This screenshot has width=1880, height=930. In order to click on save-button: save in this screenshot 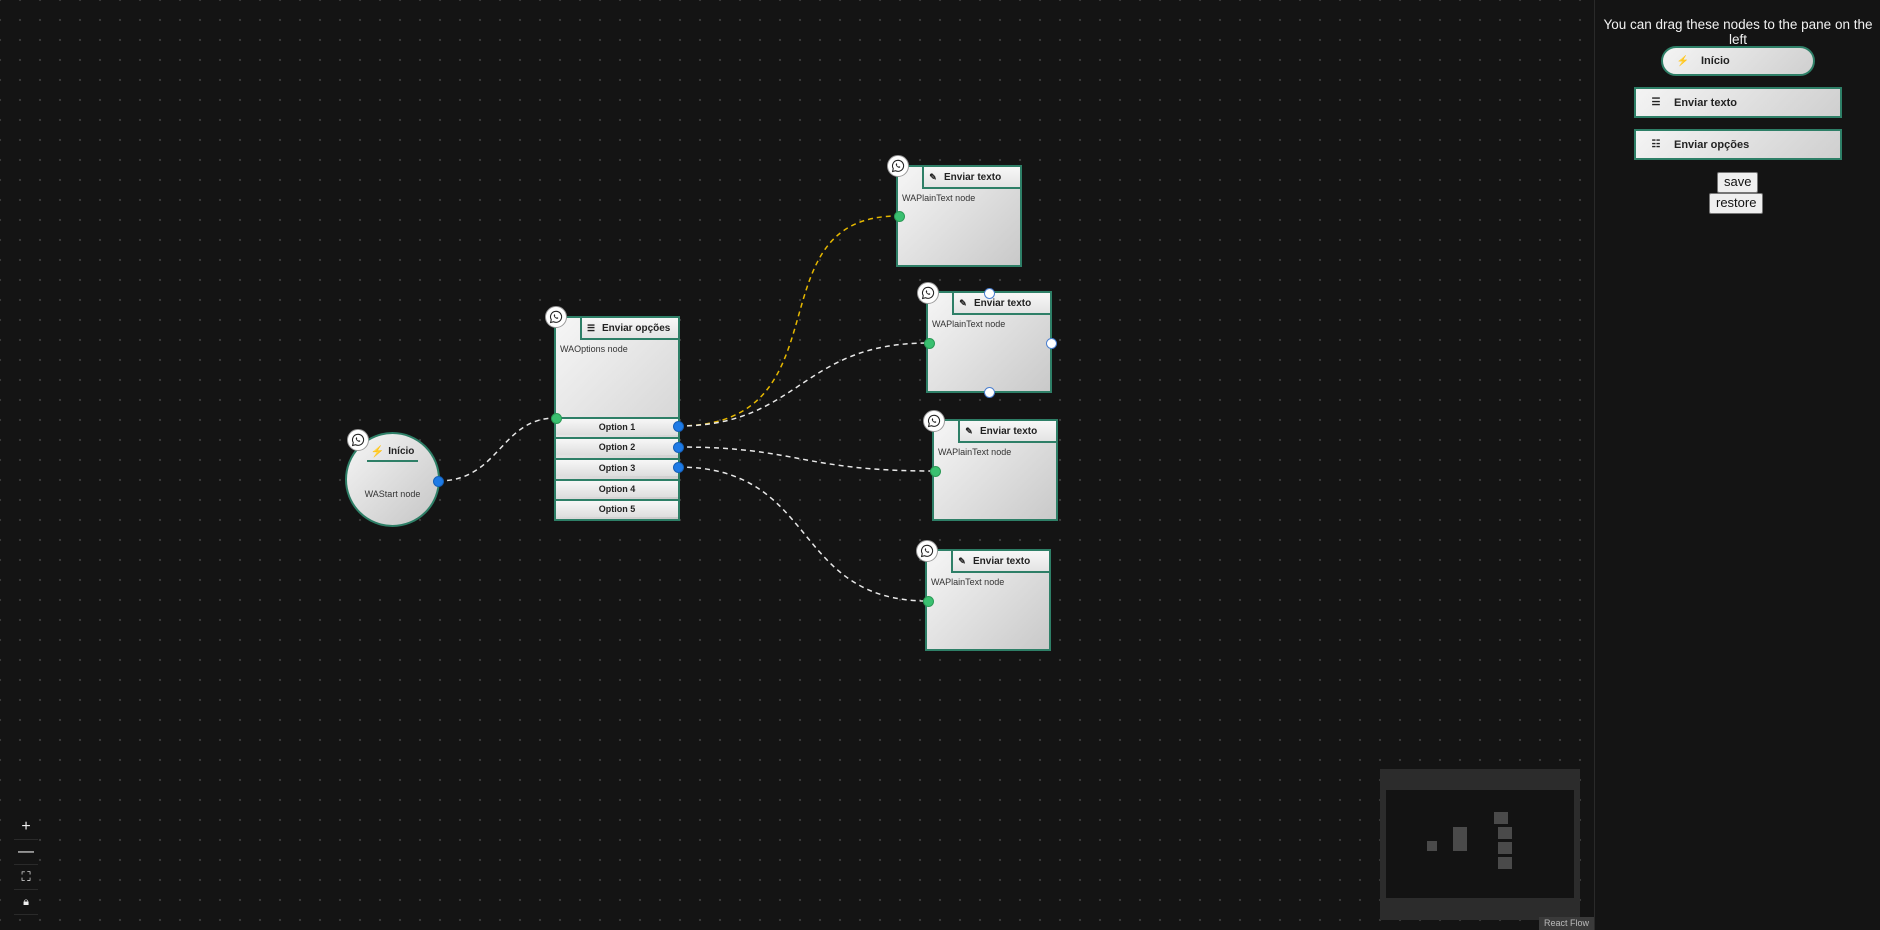, I will do `click(1738, 182)`.